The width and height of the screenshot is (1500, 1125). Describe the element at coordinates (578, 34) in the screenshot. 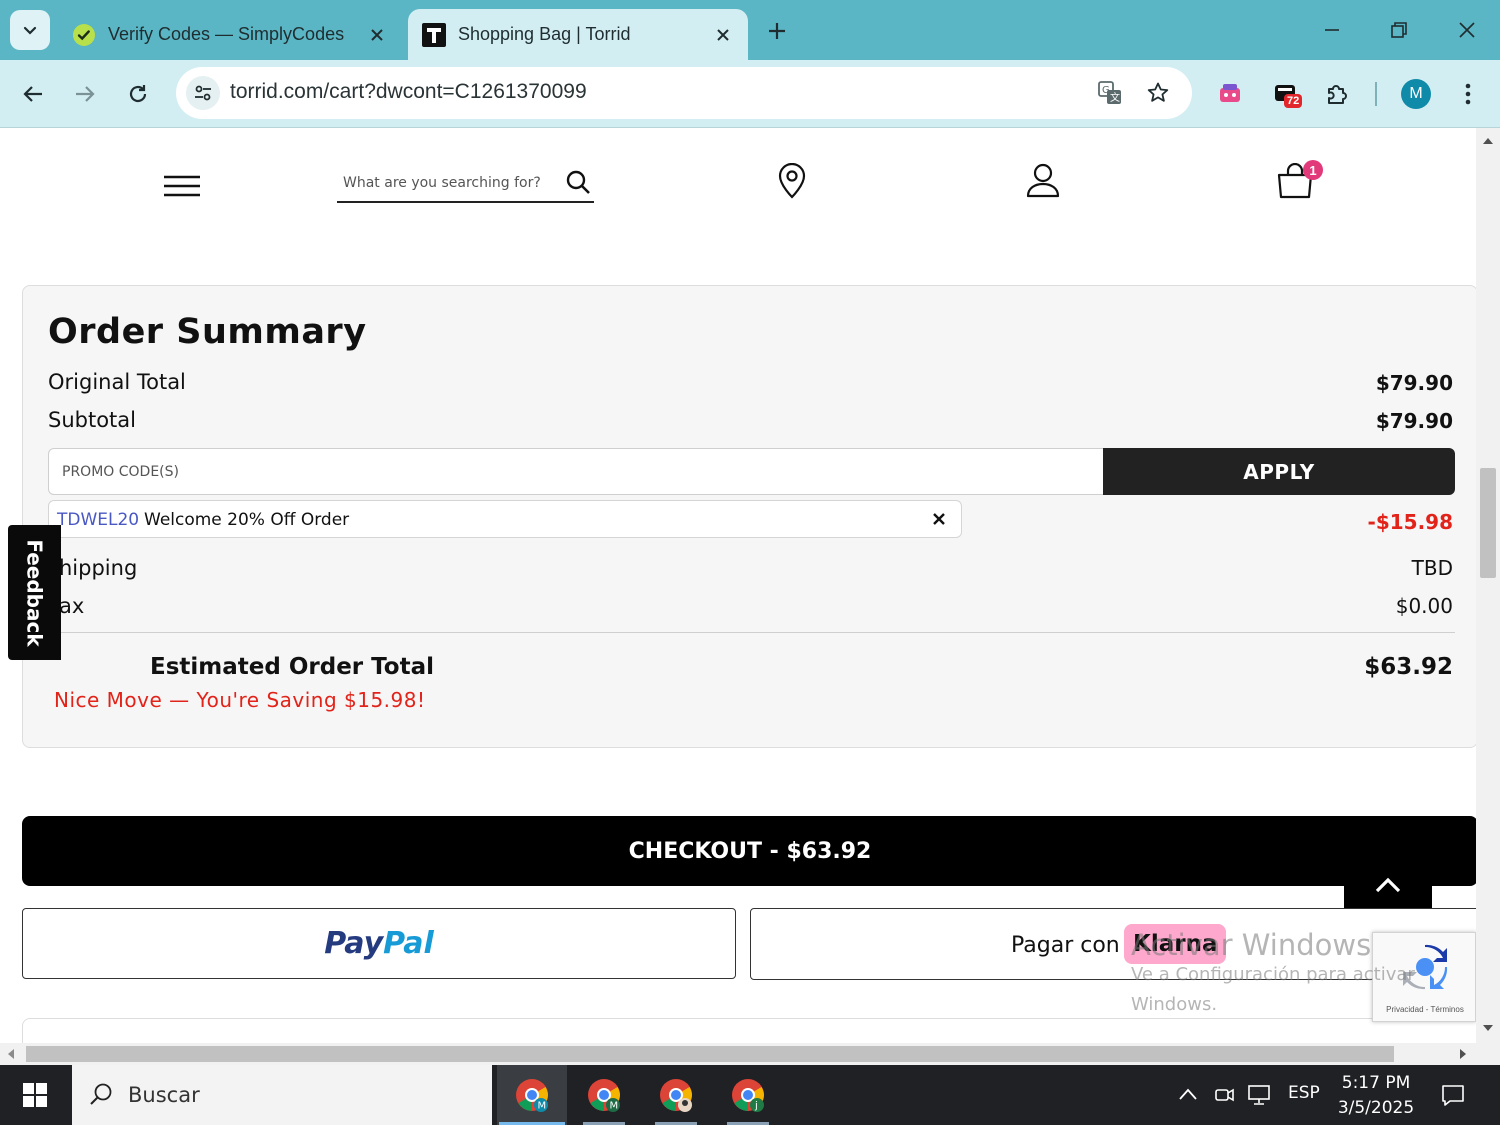

I see `tab-torrid: Shopping Bag | Torrid` at that location.